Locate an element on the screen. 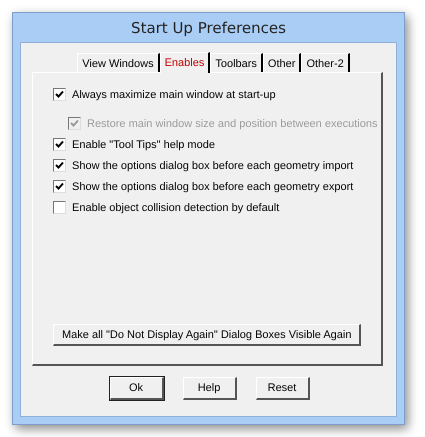 This screenshot has width=425, height=437. option-label: Always maximize main window at start-up is located at coordinates (174, 94).